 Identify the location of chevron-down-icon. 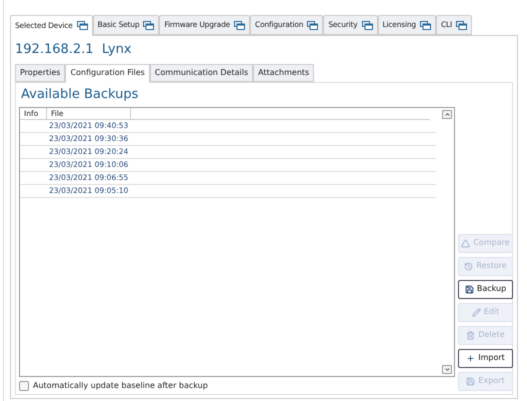
(447, 369).